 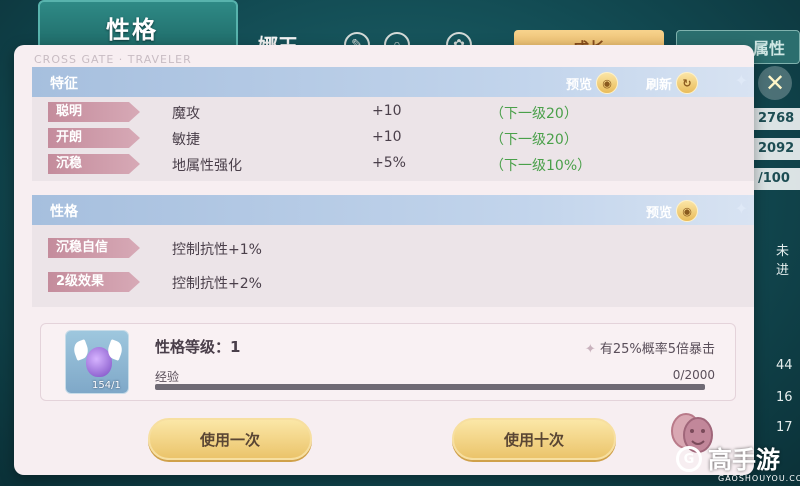 I want to click on watermark-url: GAOSHOUYOU.COM, so click(x=759, y=478).